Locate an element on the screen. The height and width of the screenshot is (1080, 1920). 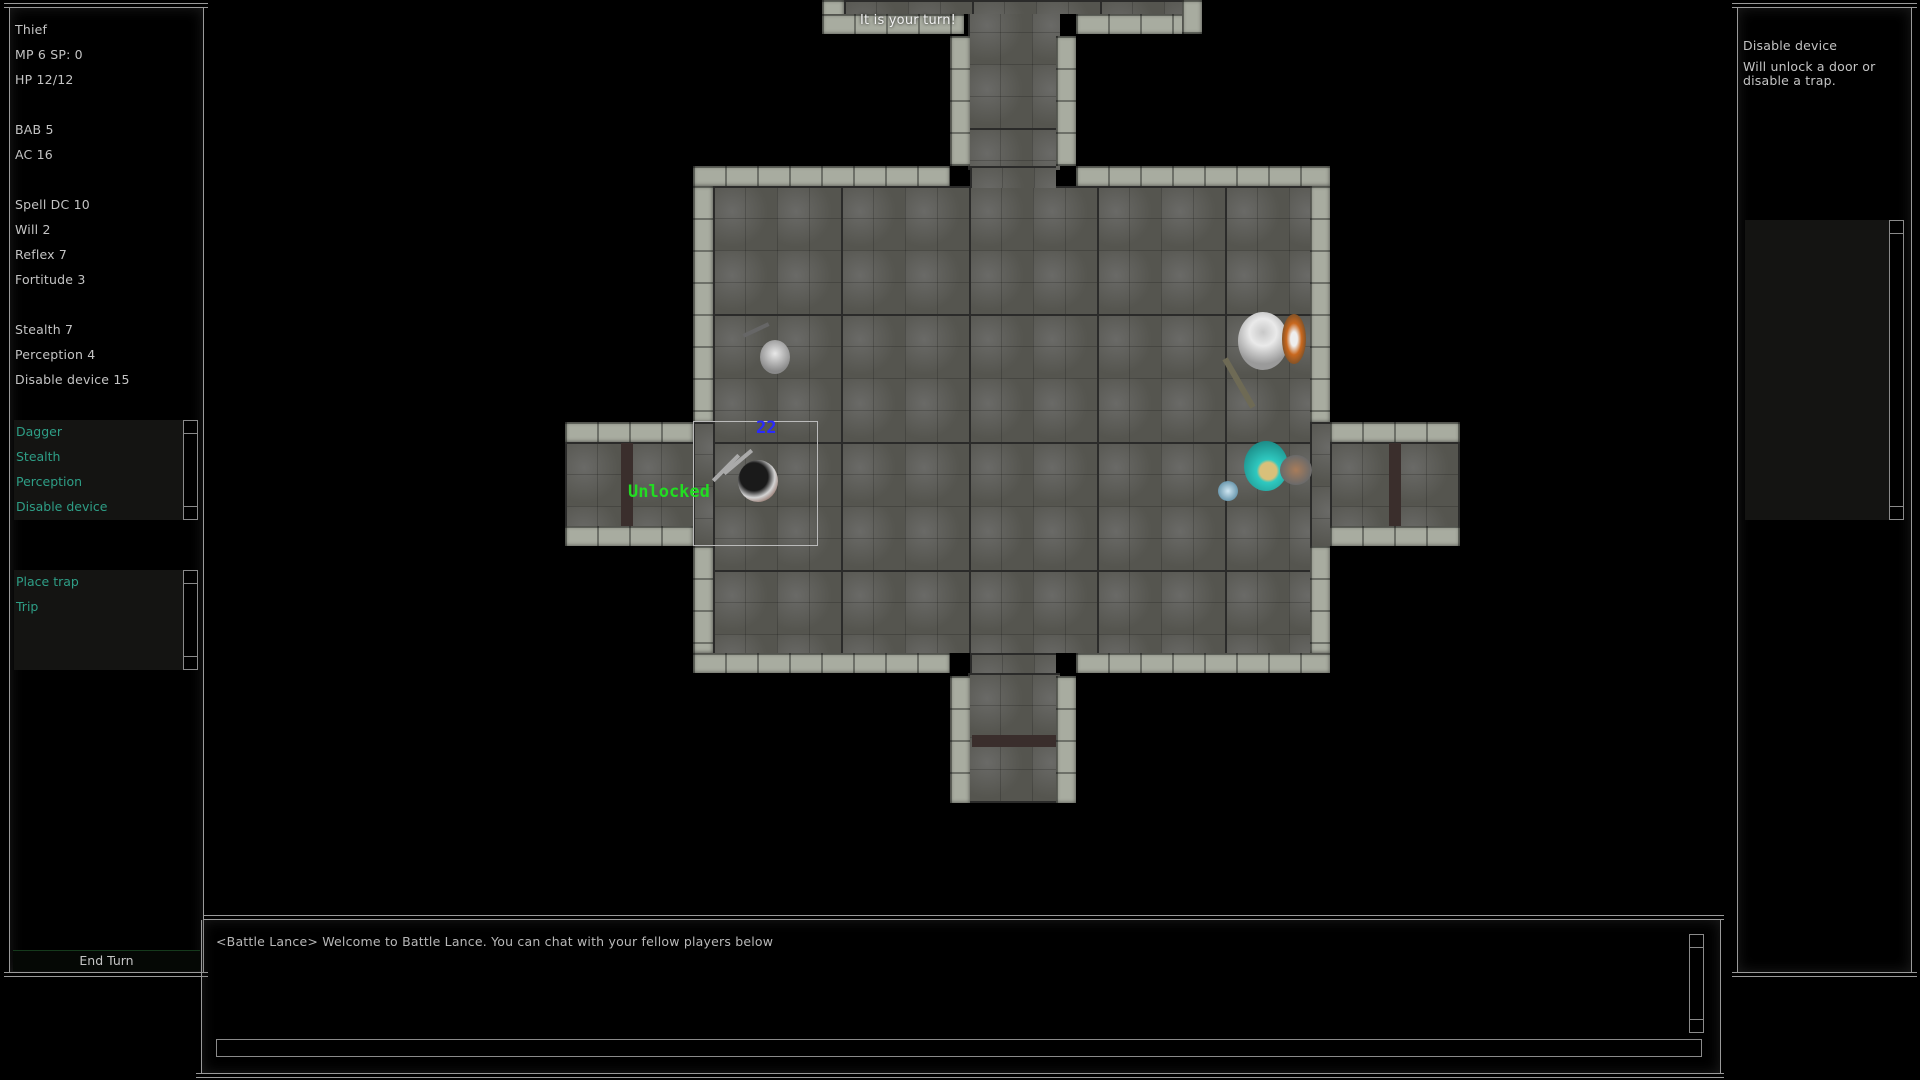
skill-dagger: Dagger is located at coordinates (39, 431).